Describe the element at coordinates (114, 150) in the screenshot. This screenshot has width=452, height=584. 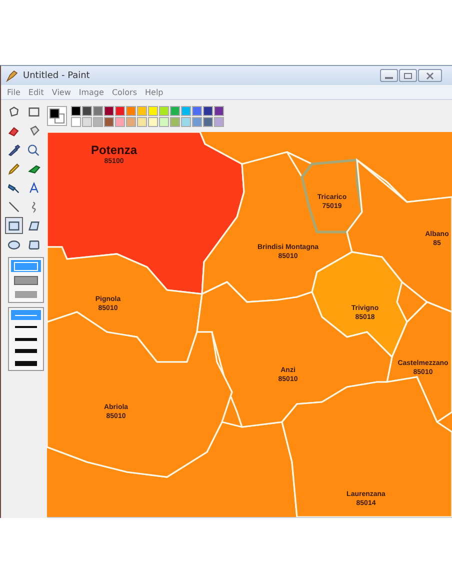
I see `place-name: Potenza` at that location.